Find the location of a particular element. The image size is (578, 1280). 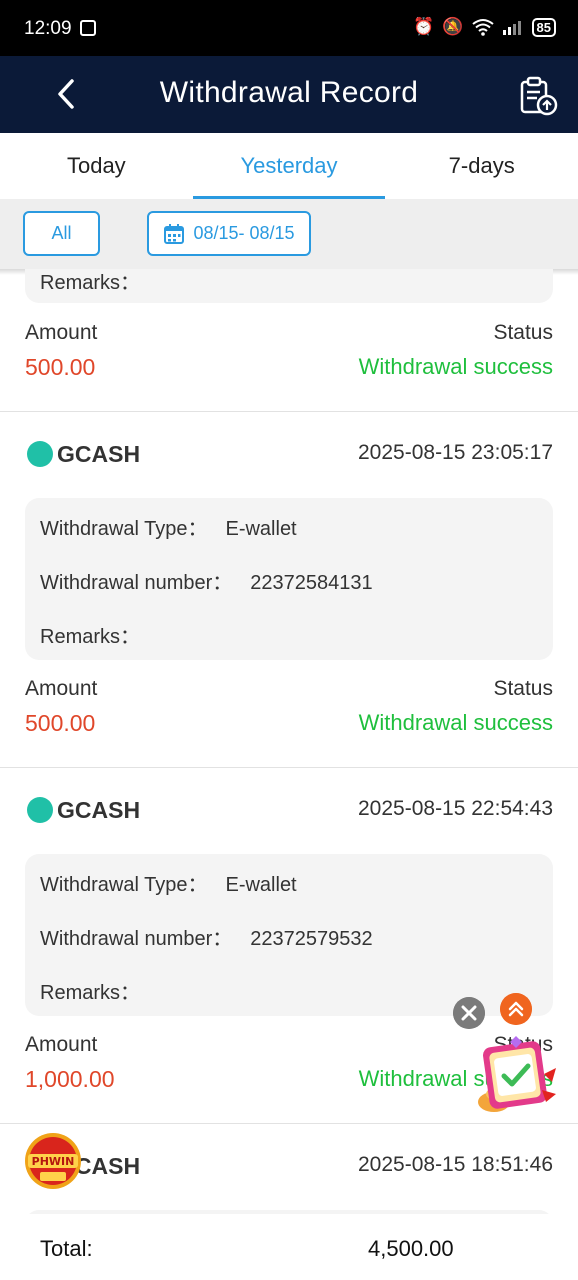

record-time: 2025-08-15 18:51:46 is located at coordinates (455, 1164).